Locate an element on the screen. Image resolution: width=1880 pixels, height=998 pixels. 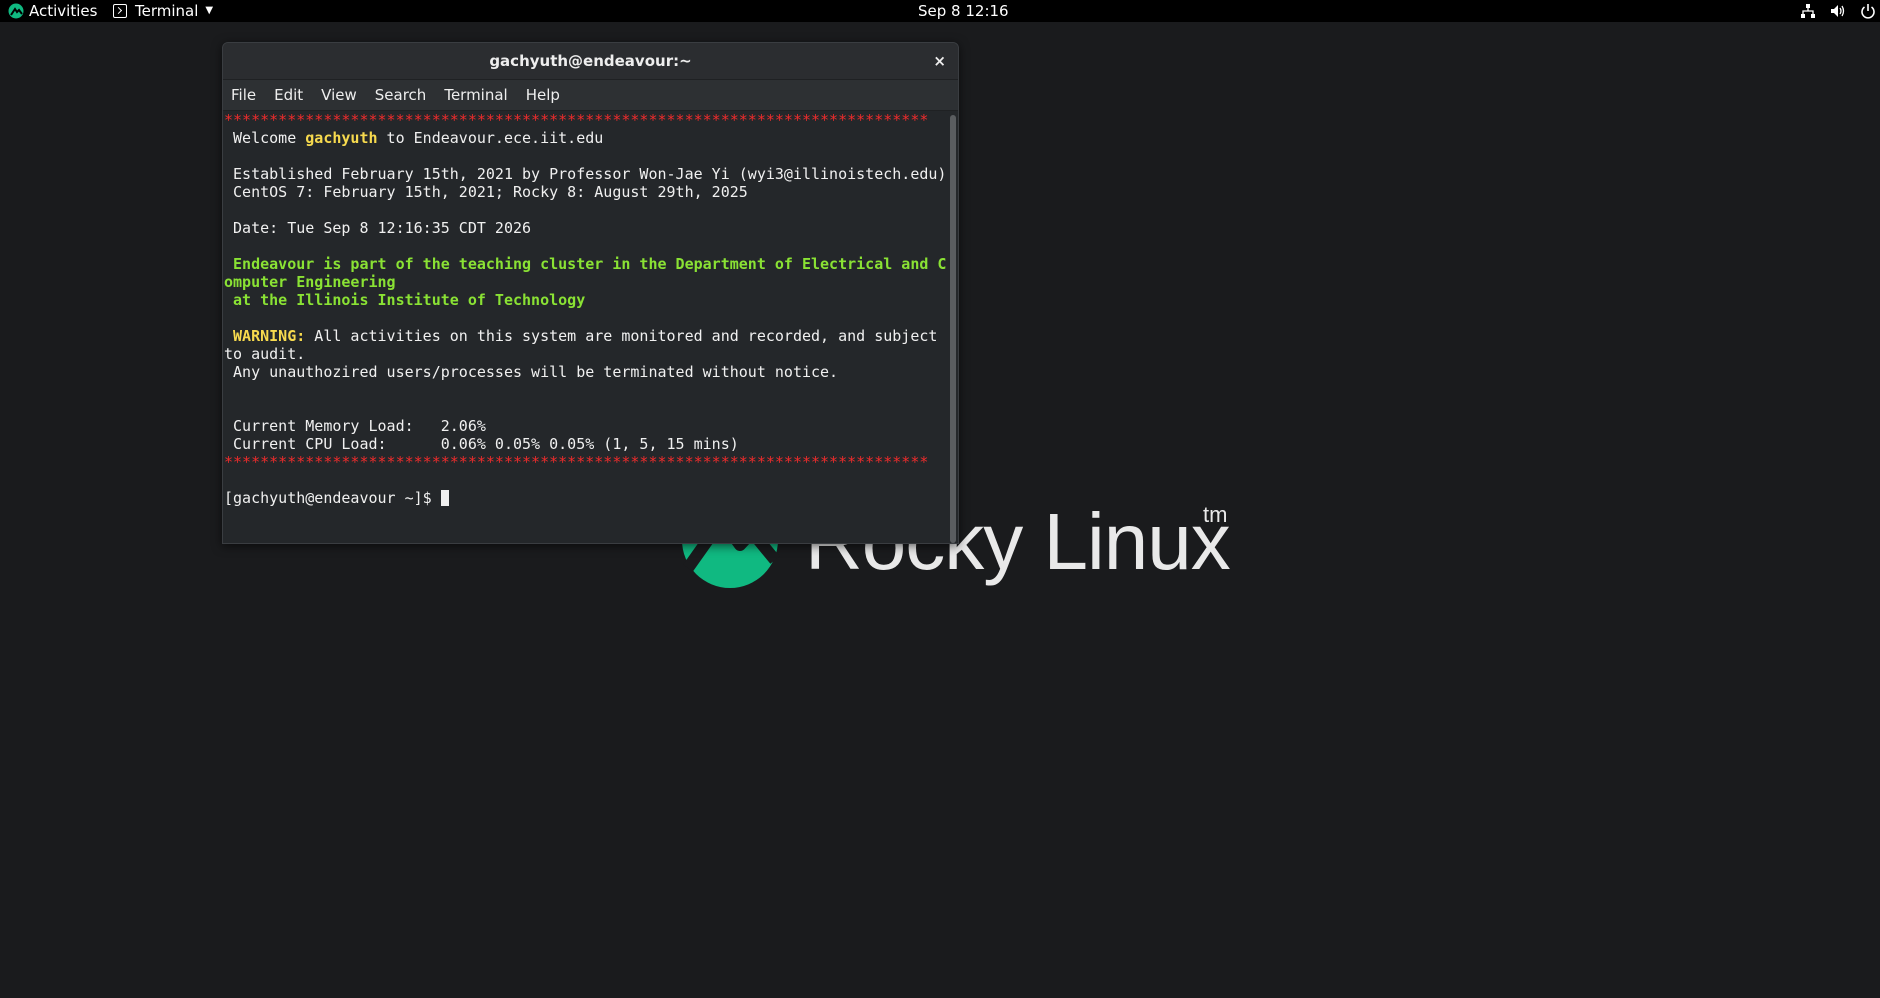
prompt-text: [gachyuth@endeavour ~]$ is located at coordinates (332, 498).